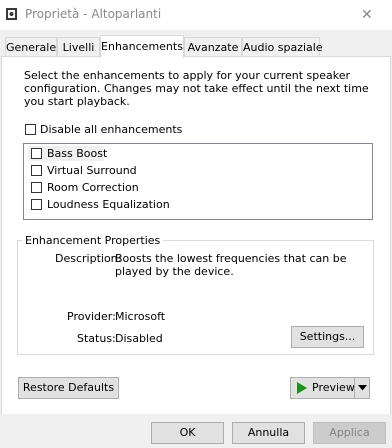 The height and width of the screenshot is (448, 392). I want to click on apply-button: Applica, so click(349, 433).